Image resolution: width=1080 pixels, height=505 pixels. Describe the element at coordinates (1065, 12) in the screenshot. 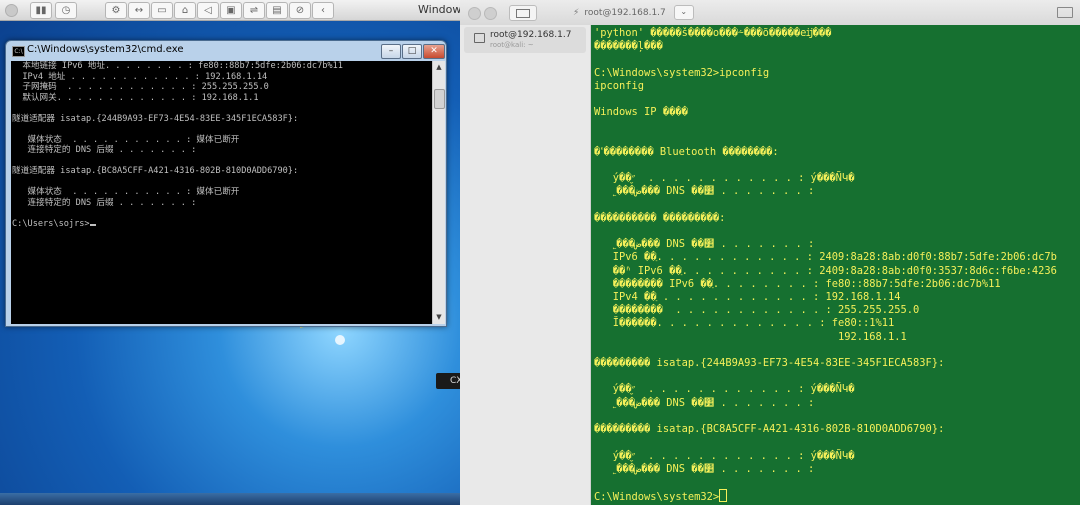

I see `mail-icon` at that location.